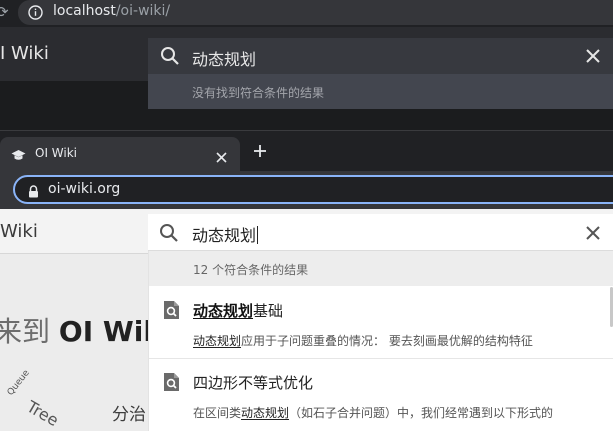 The height and width of the screenshot is (431, 613). I want to click on results-count: 12 个符合条件的结果, so click(251, 270).